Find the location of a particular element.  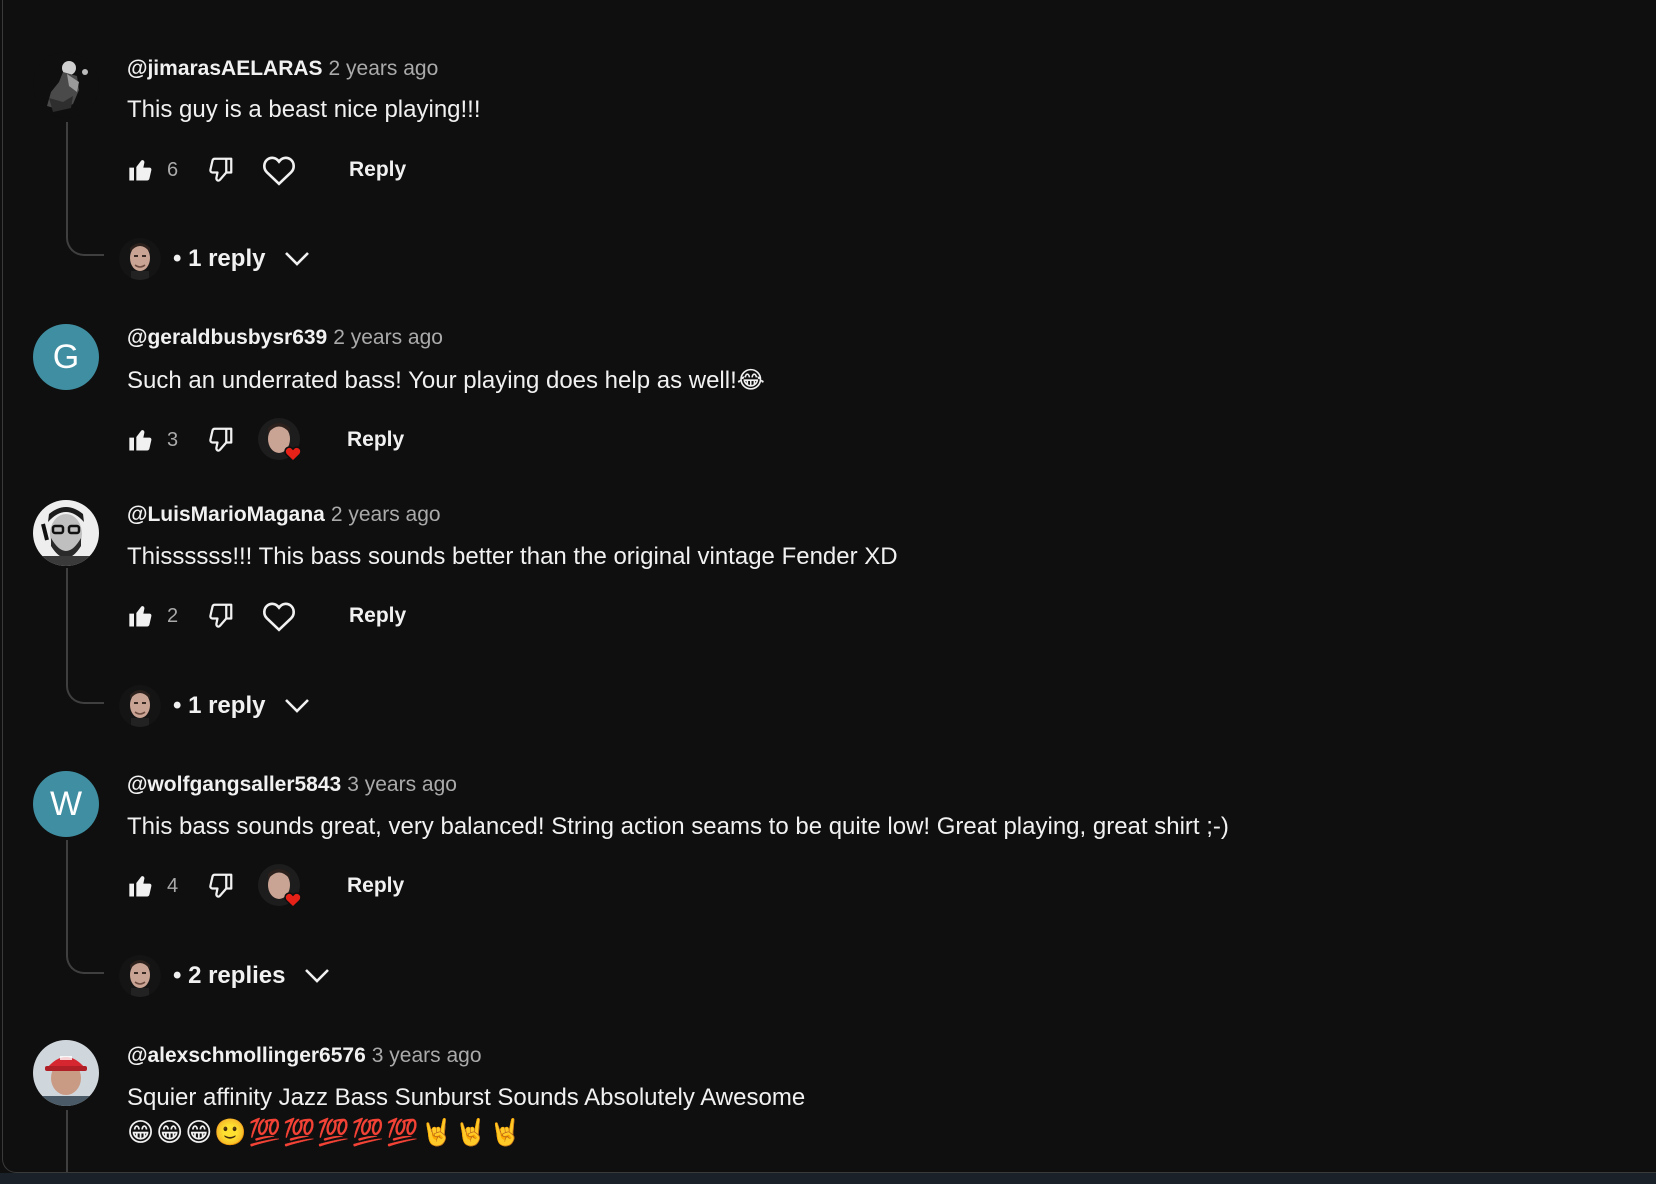

comment-actions: 2 Reply is located at coordinates (266, 616).